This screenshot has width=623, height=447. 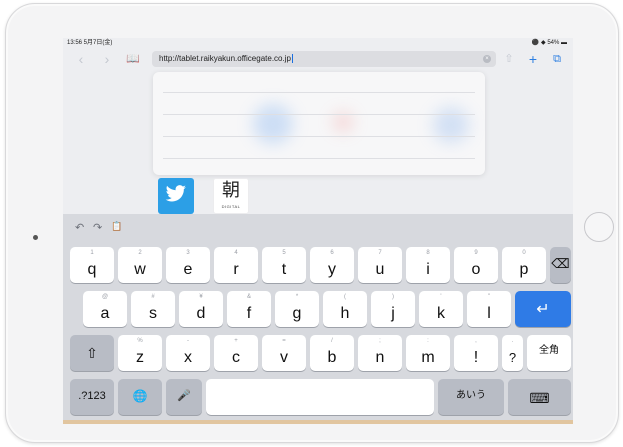 I want to click on delete-icon: ⌫, so click(x=560, y=263).